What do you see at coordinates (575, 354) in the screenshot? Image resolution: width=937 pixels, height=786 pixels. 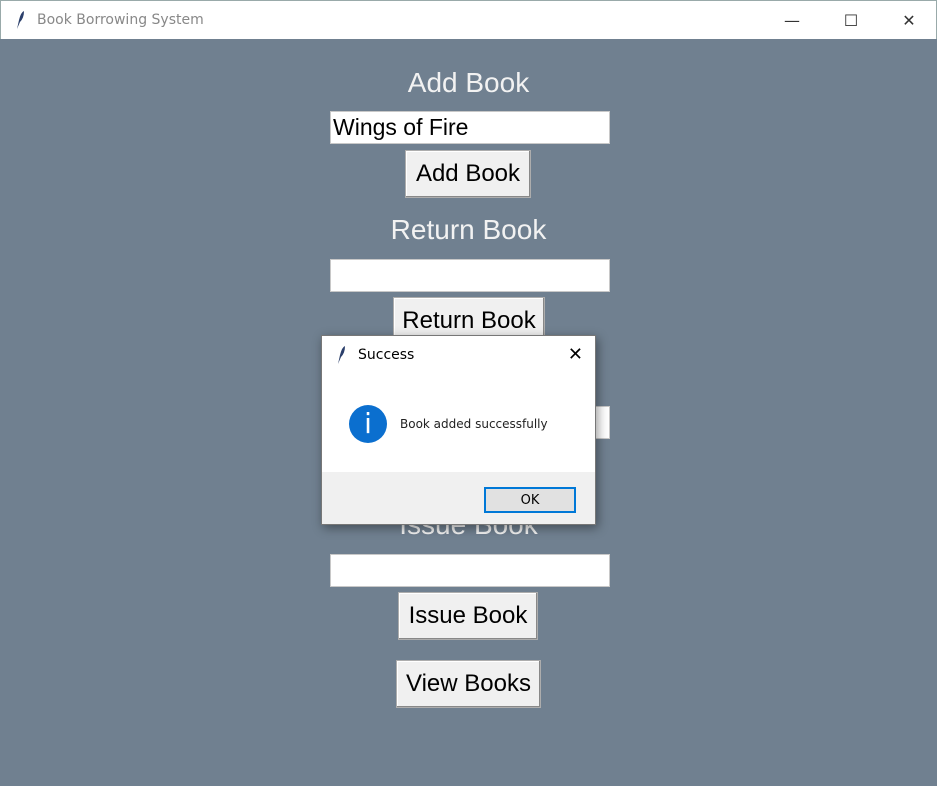 I see `dialog-close-button: ✕` at bounding box center [575, 354].